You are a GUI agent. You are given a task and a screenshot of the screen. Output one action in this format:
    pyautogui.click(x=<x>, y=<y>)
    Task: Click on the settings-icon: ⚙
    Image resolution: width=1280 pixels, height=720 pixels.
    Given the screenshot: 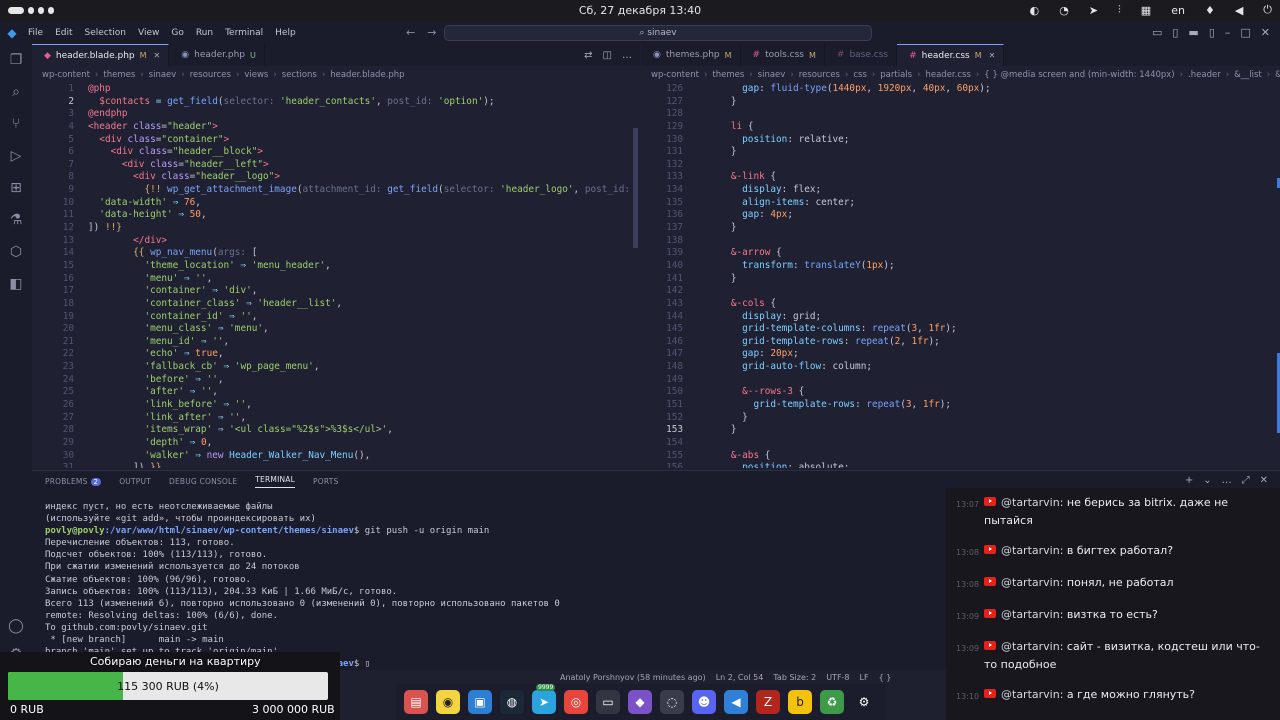 What is the action you would take?
    pyautogui.click(x=864, y=702)
    